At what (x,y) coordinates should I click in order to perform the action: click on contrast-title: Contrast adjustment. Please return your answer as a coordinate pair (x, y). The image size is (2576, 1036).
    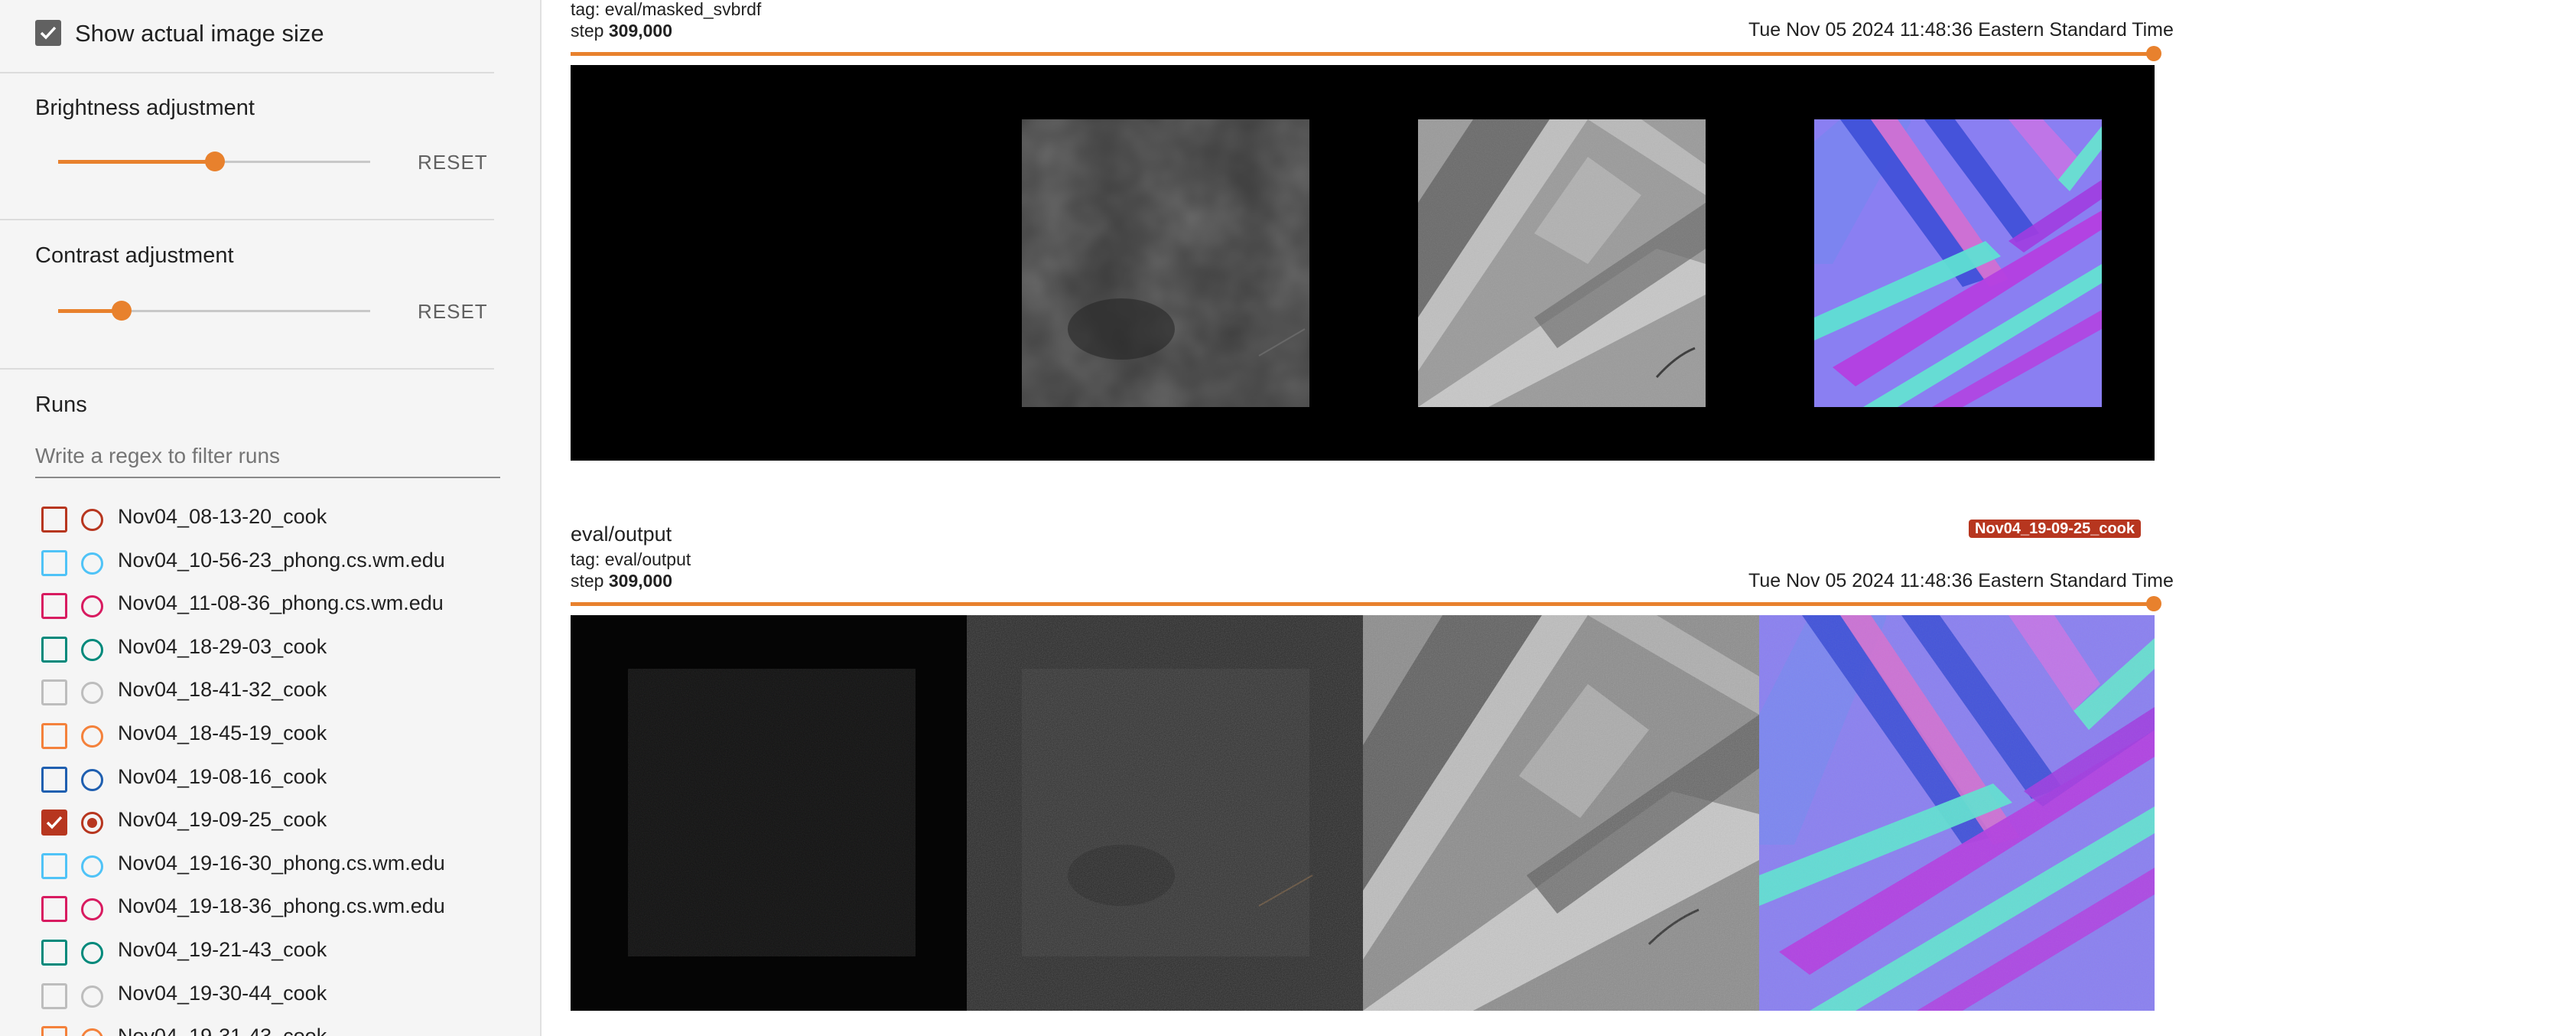
    Looking at the image, I should click on (134, 255).